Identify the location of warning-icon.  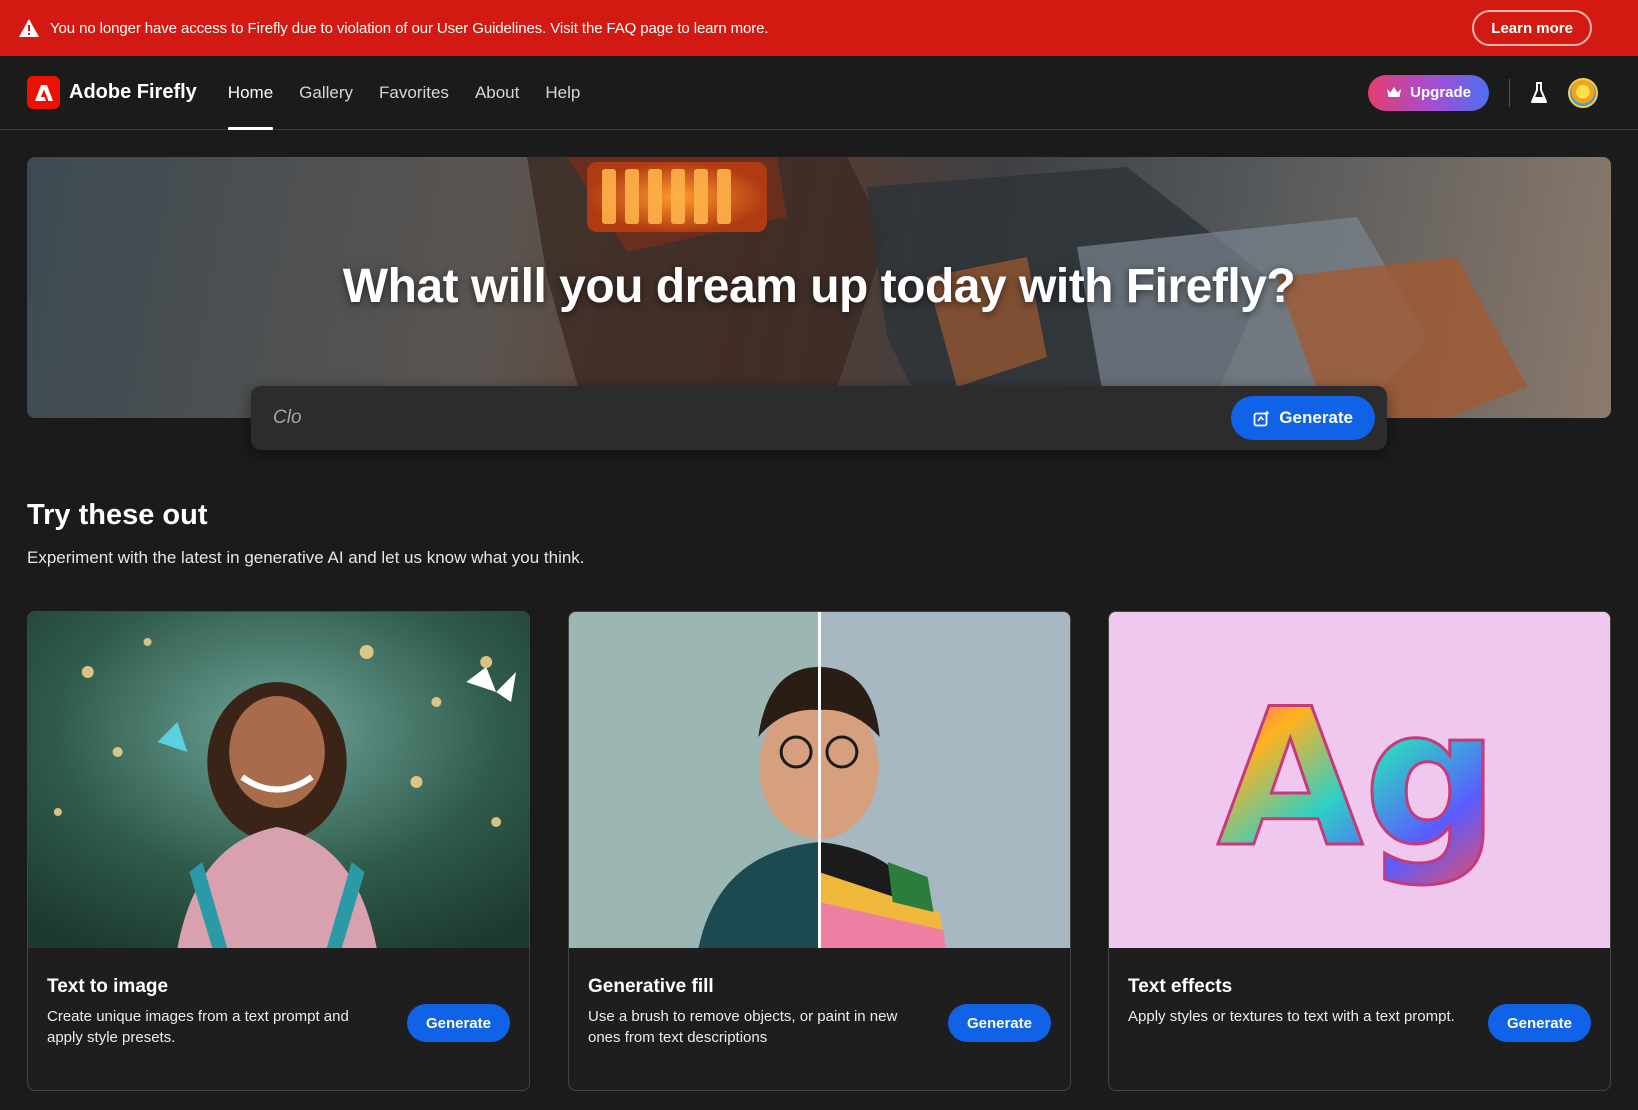
(29, 28).